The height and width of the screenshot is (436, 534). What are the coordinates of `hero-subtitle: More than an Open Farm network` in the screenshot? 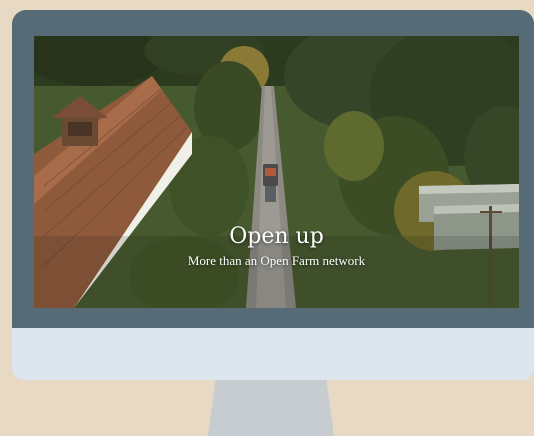 It's located at (276, 260).